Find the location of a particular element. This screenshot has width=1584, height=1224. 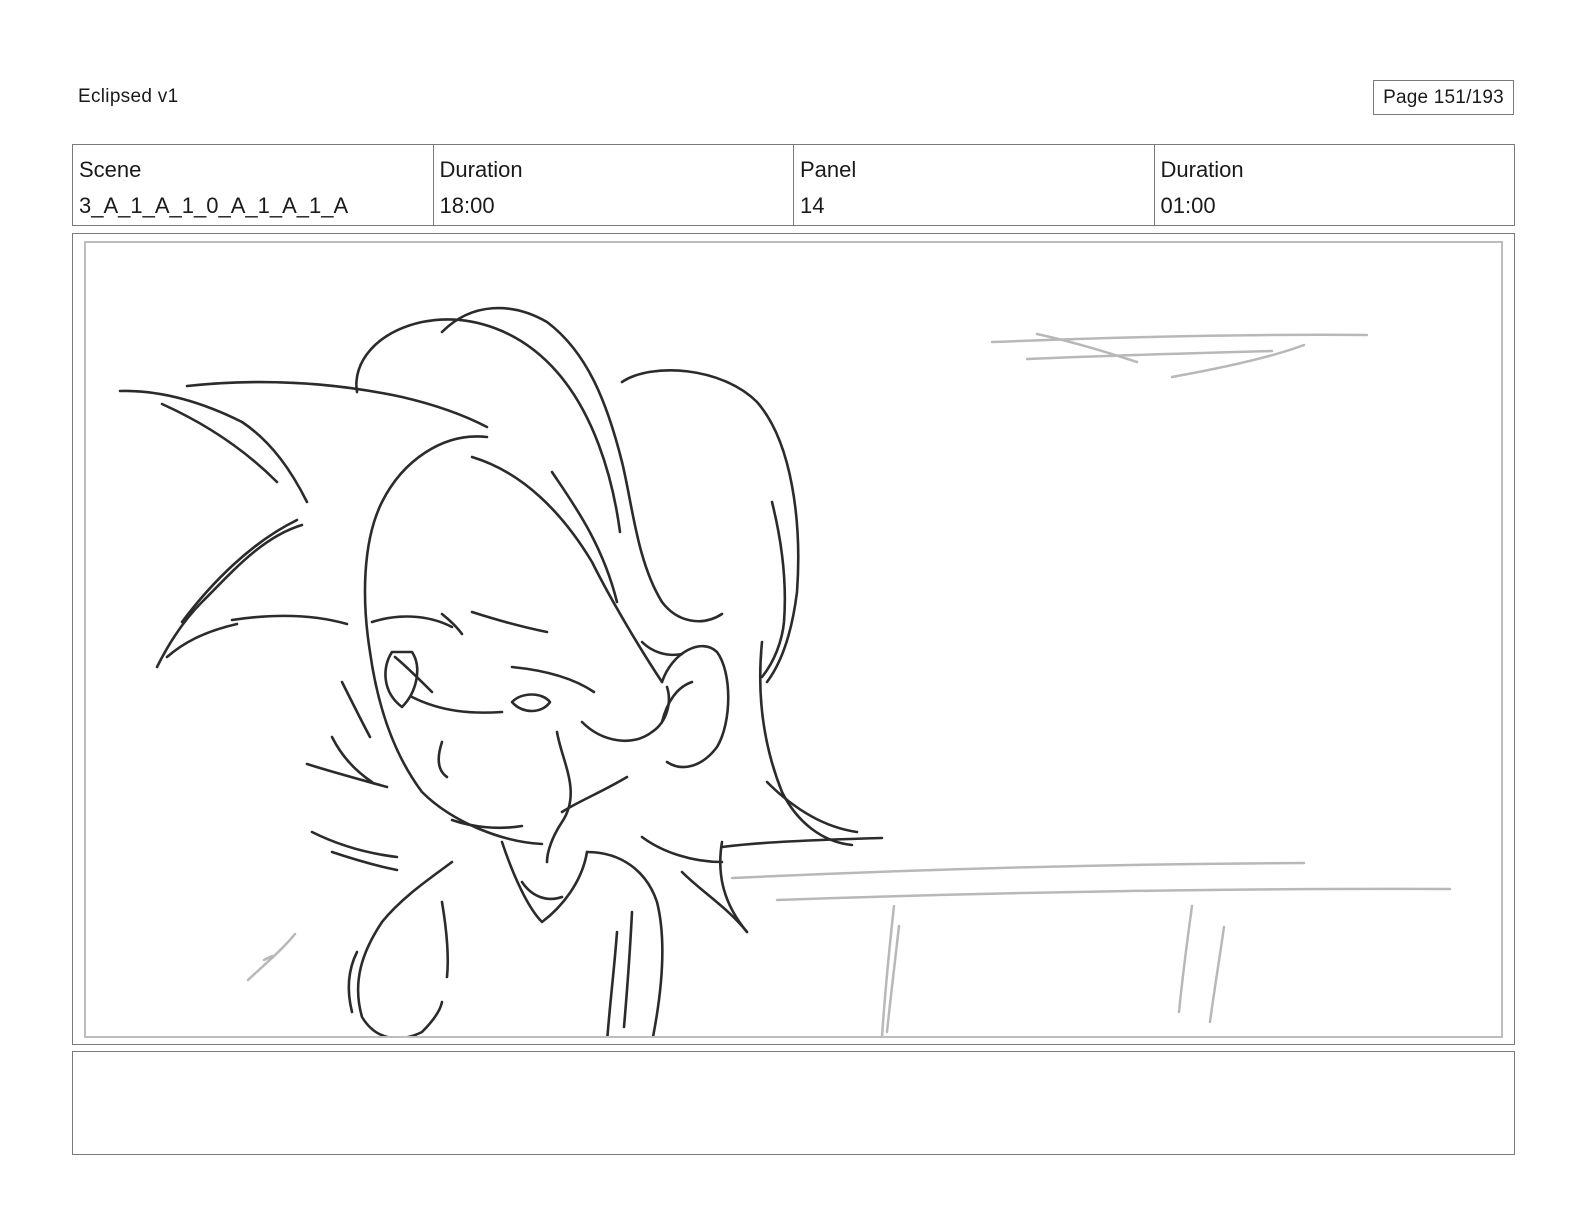

panel-value: 14 is located at coordinates (812, 205).